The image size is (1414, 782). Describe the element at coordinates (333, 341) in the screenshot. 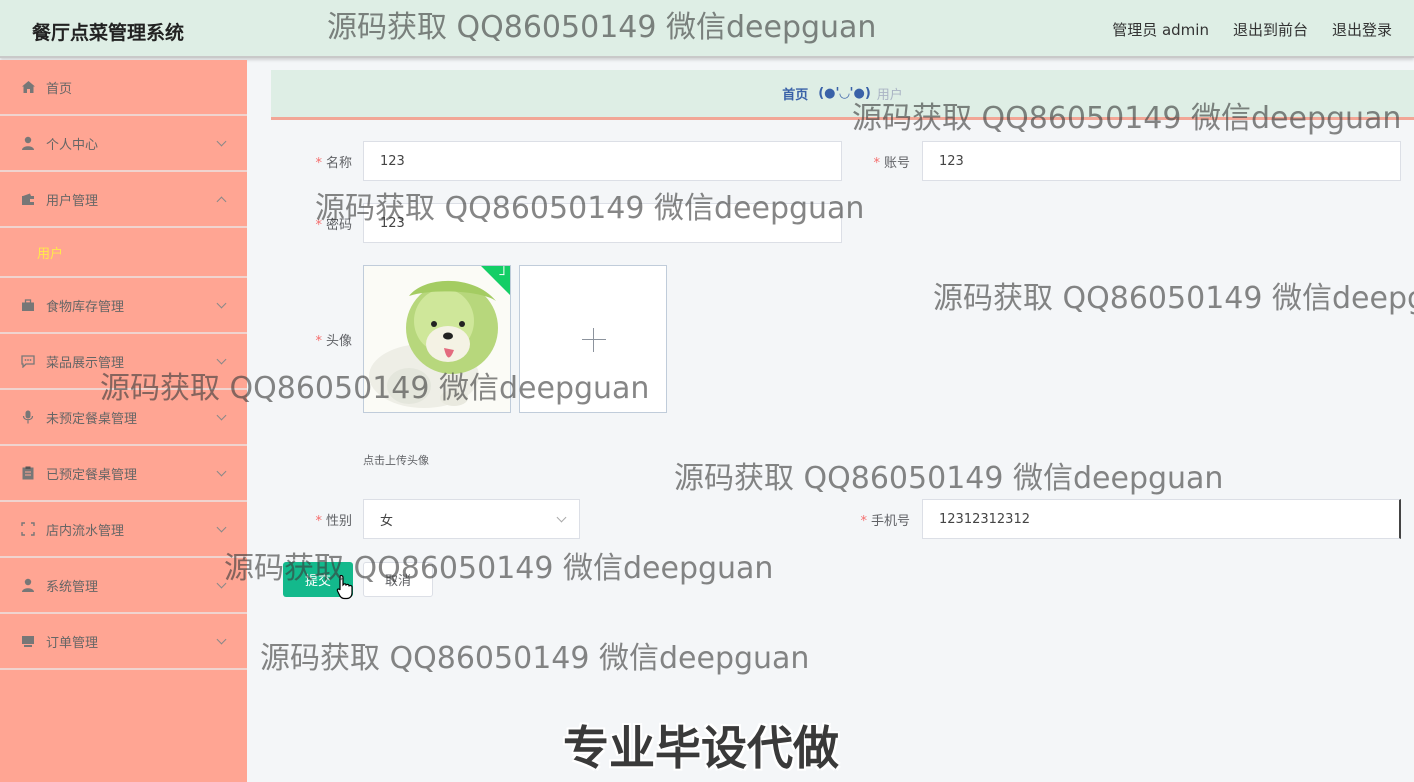

I see `avatar-label: * 头像` at that location.